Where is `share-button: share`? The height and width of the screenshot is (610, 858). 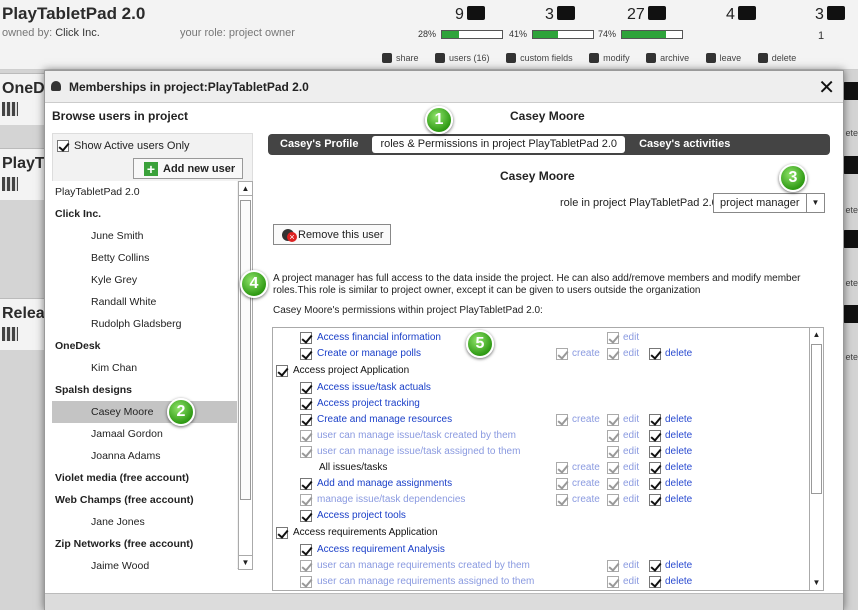
share-button: share is located at coordinates (400, 58).